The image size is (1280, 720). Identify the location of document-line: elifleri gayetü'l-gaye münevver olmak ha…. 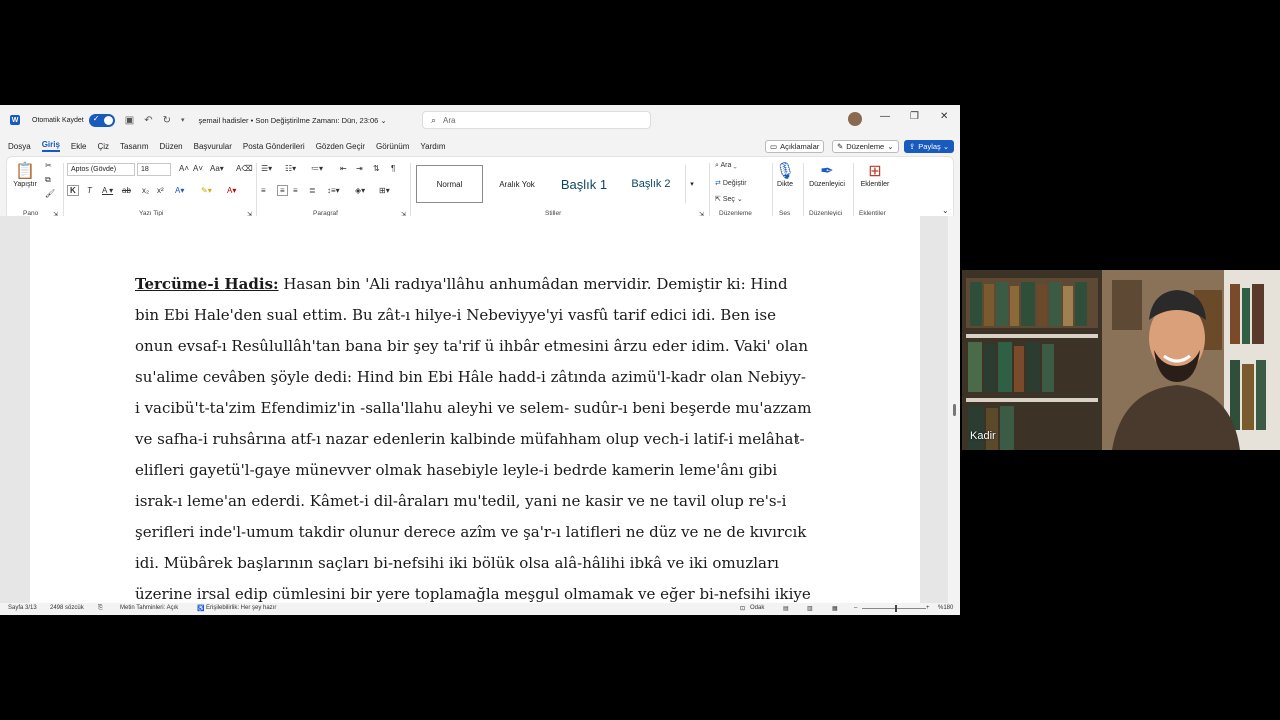
(456, 470).